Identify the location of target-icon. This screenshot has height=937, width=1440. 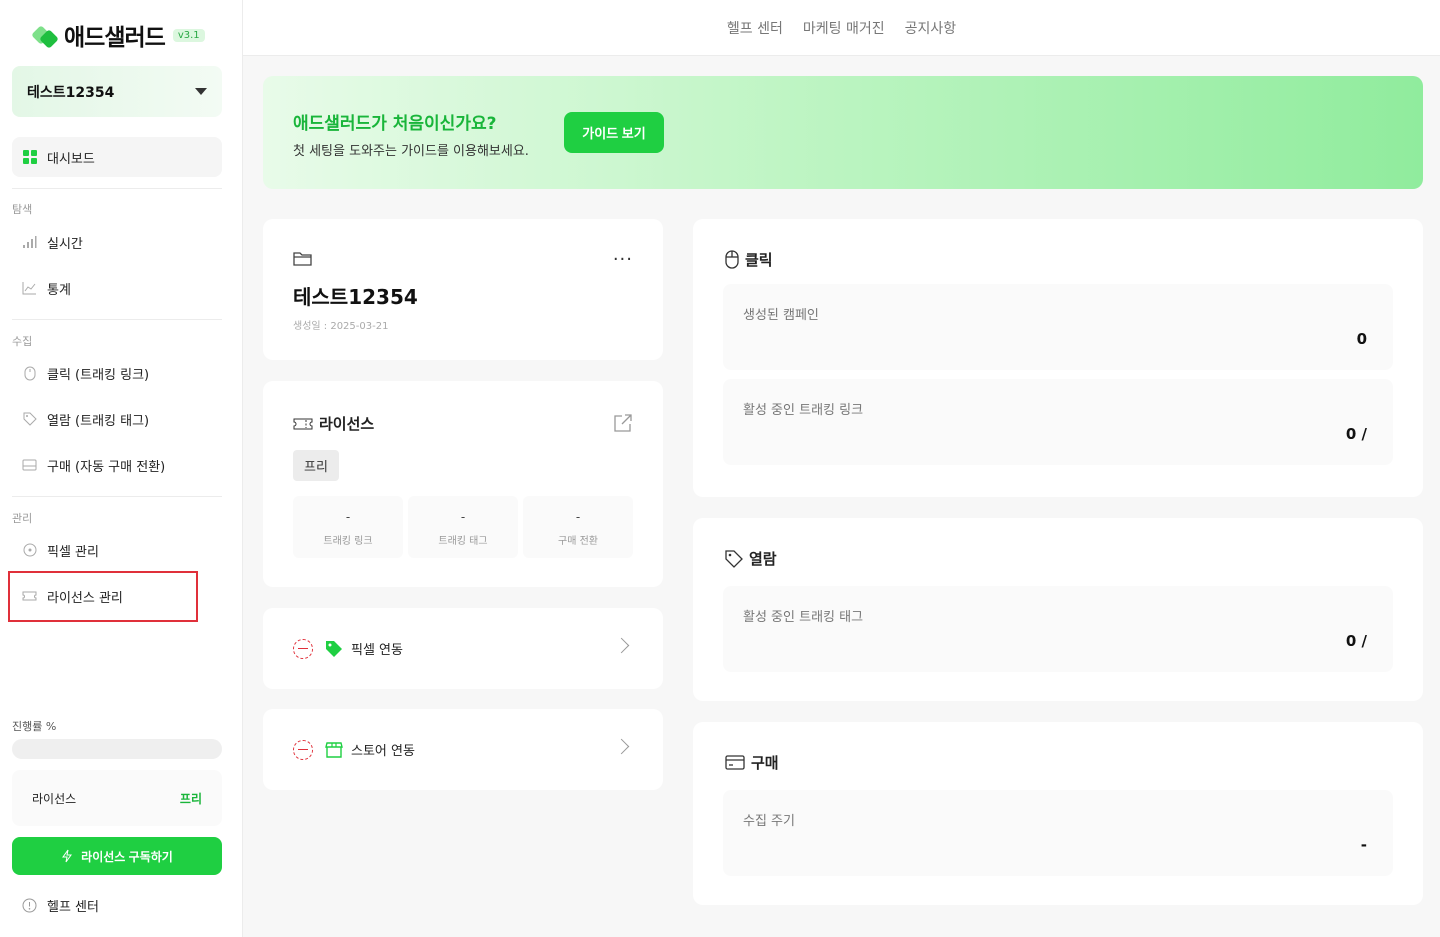
(29, 550).